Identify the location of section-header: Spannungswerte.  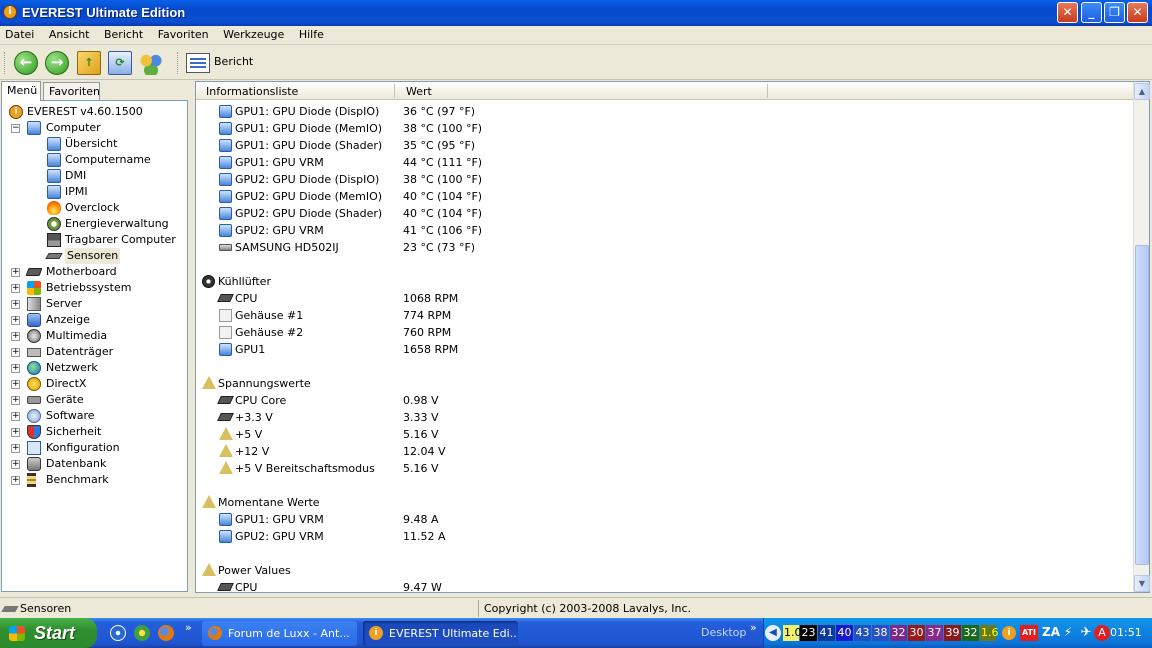
(661, 383).